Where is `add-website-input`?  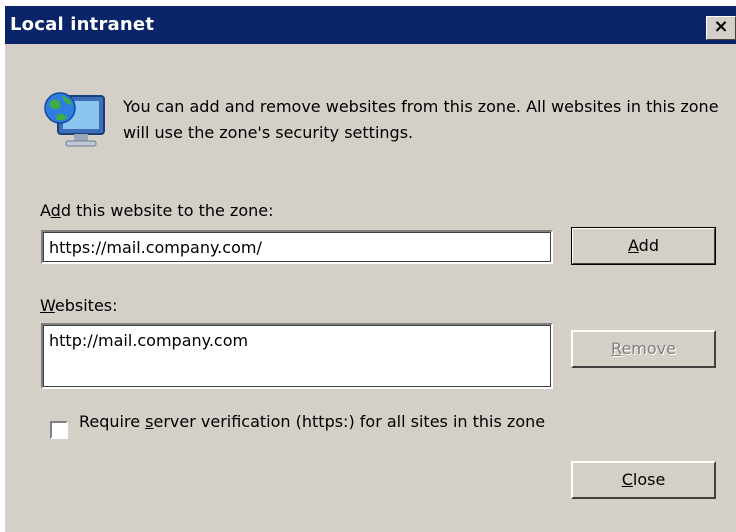
add-website-input is located at coordinates (297, 247).